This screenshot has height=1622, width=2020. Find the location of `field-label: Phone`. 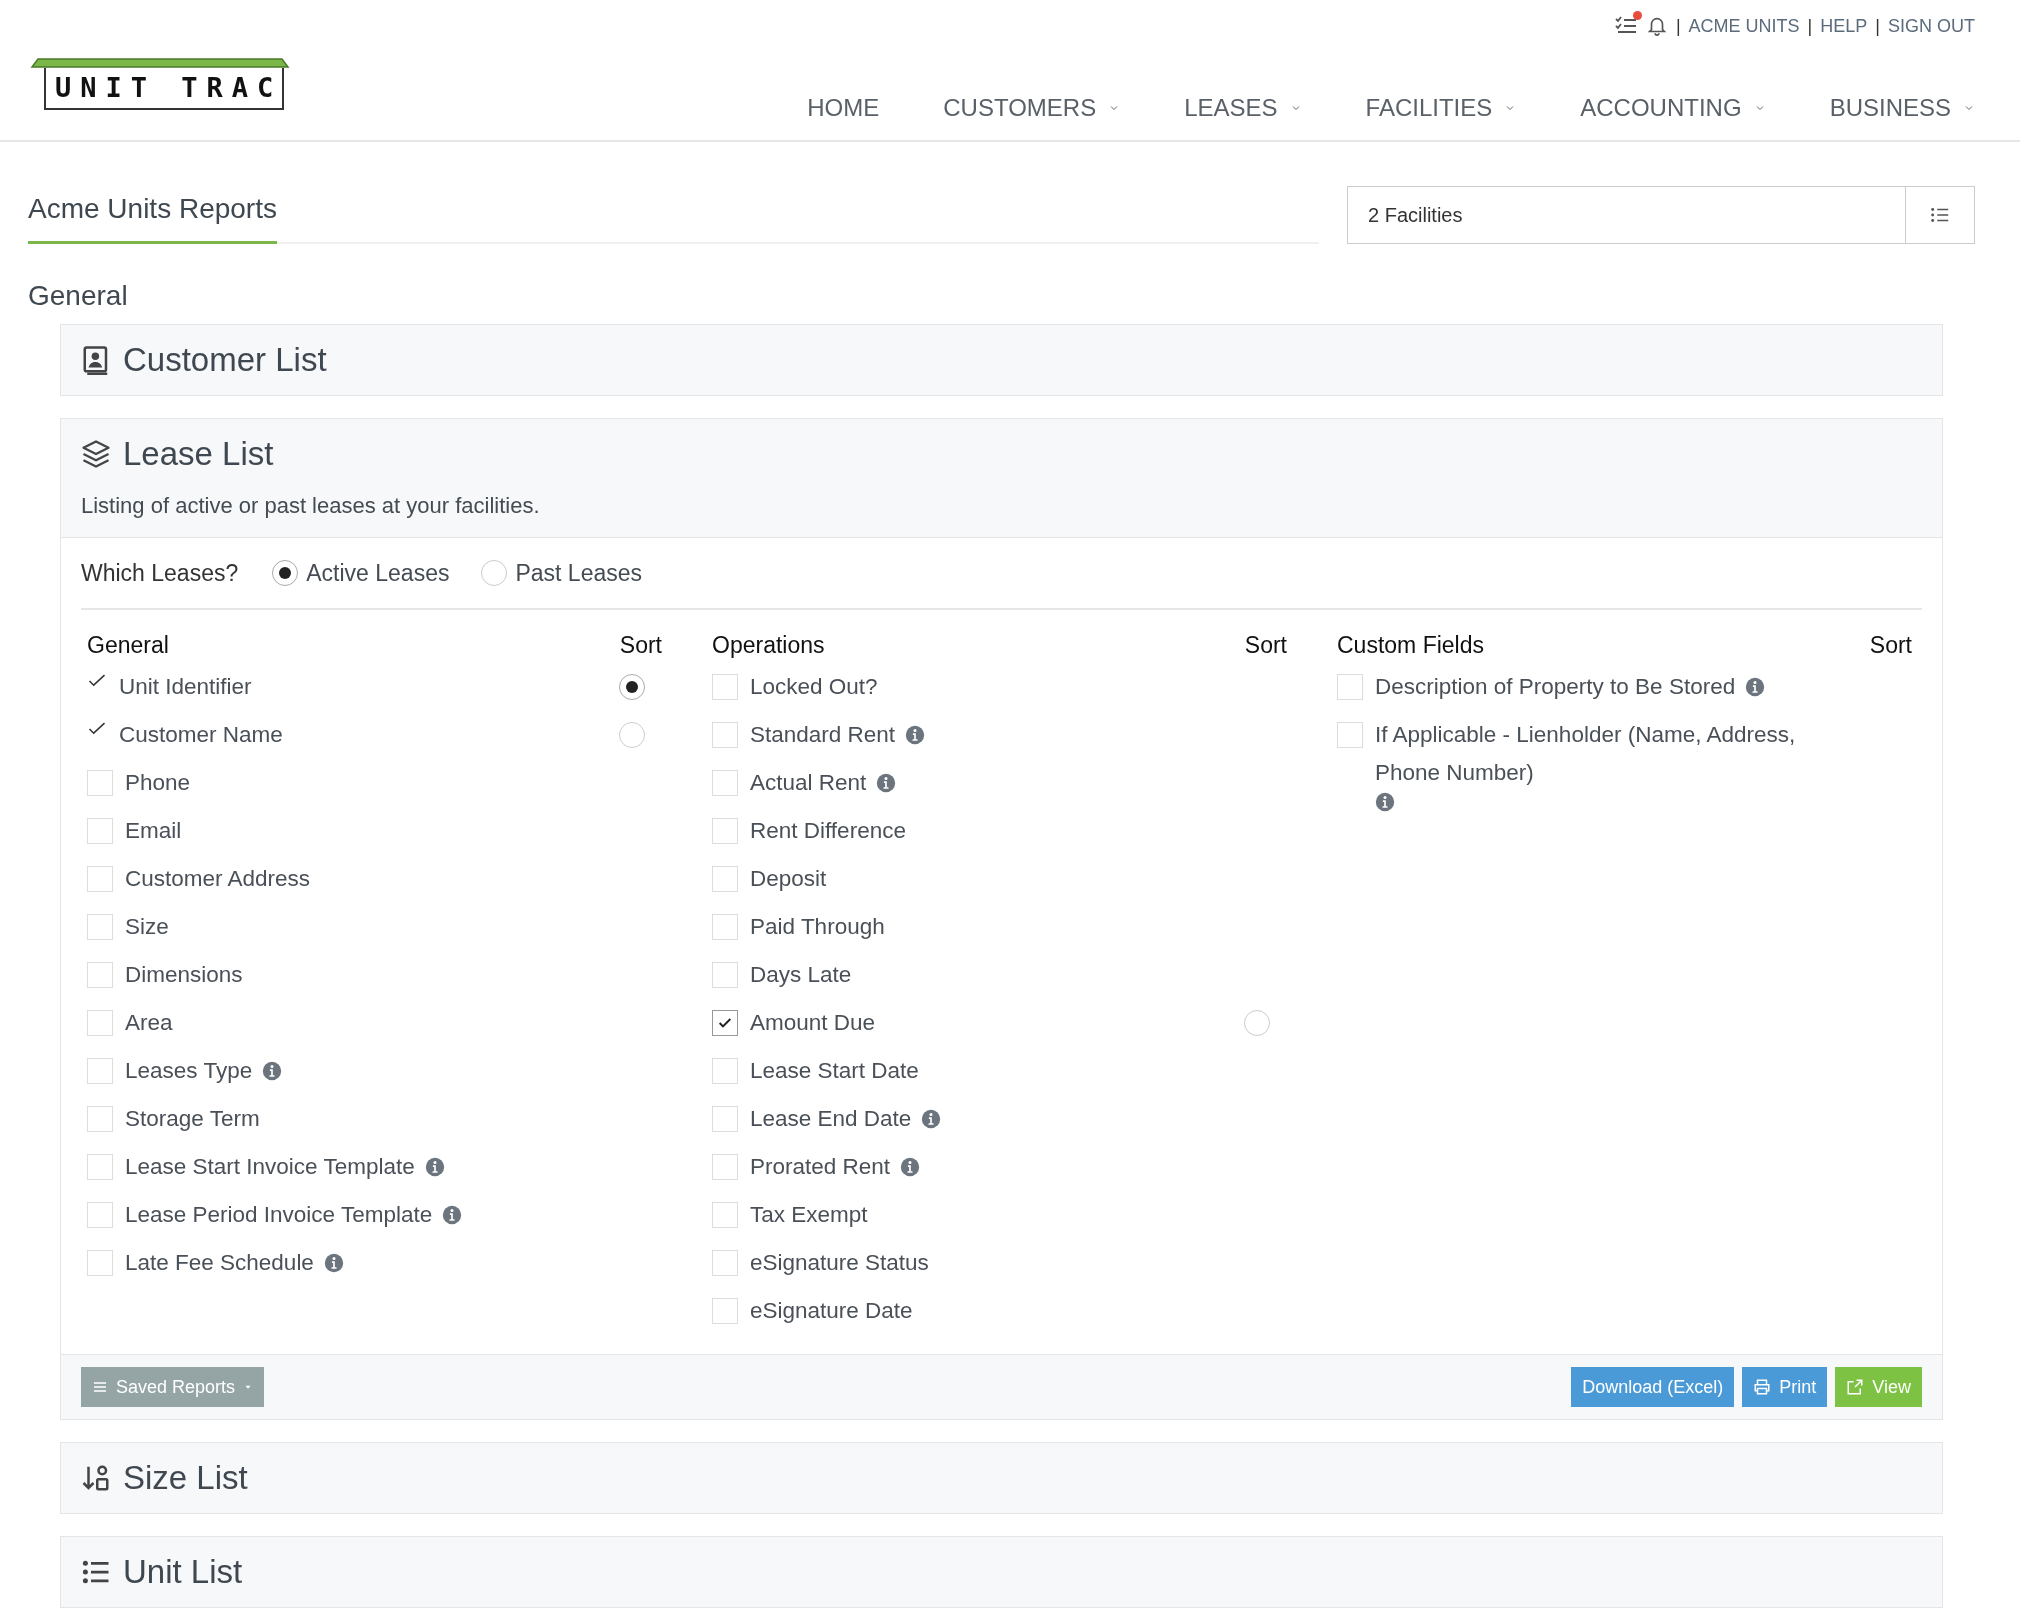

field-label: Phone is located at coordinates (158, 783).